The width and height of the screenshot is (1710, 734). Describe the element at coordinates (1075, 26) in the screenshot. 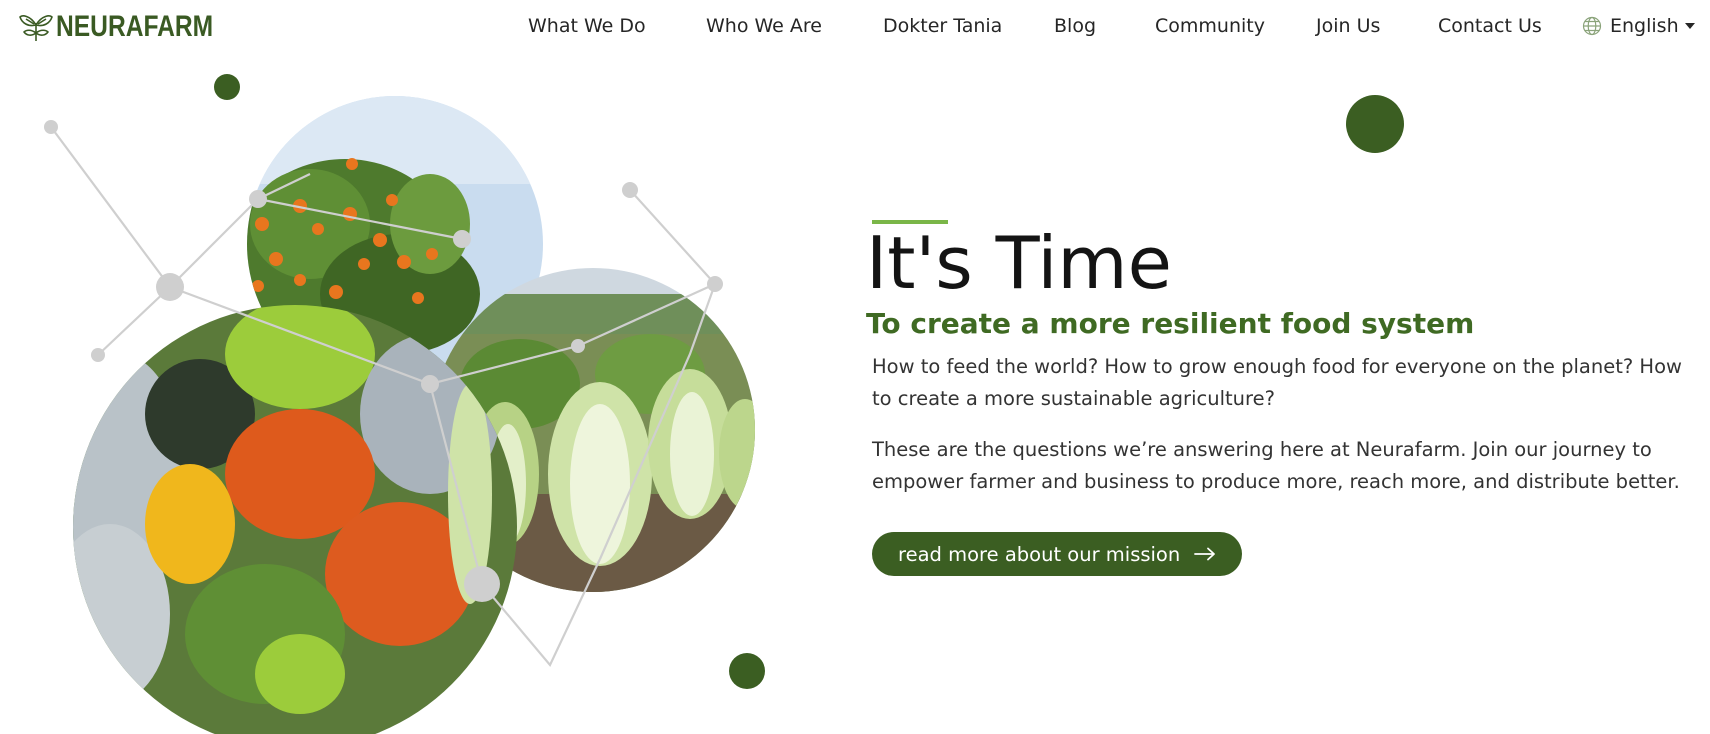

I see `nav-item-blog: Blog` at that location.